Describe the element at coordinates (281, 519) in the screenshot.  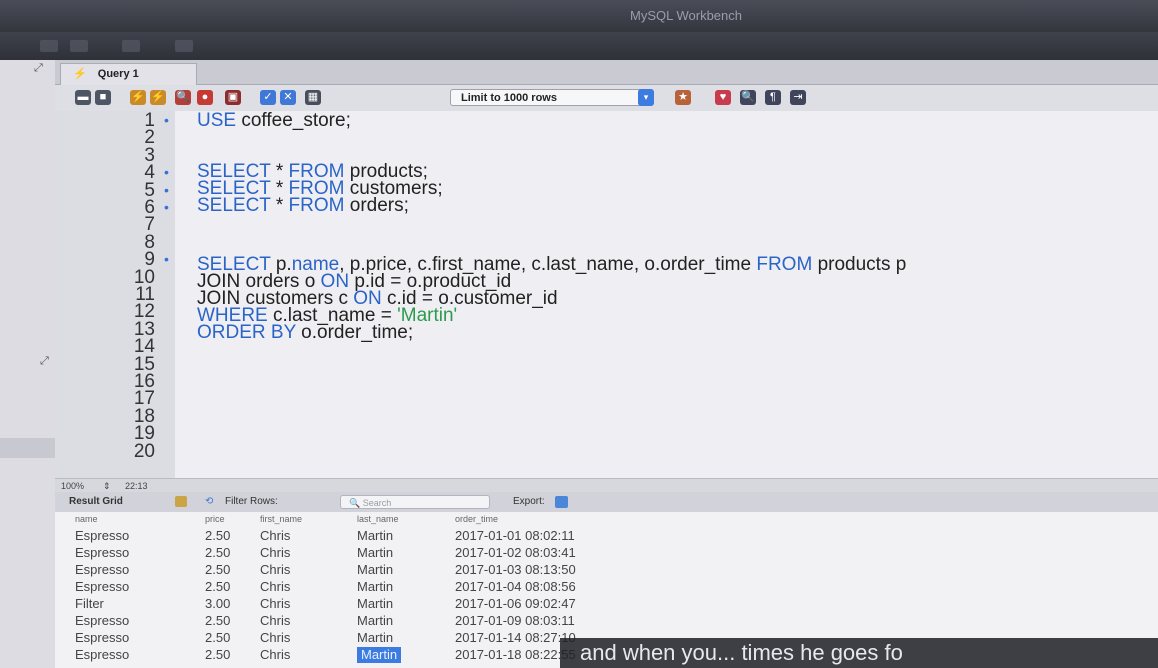
I see `column-header: first_name` at that location.